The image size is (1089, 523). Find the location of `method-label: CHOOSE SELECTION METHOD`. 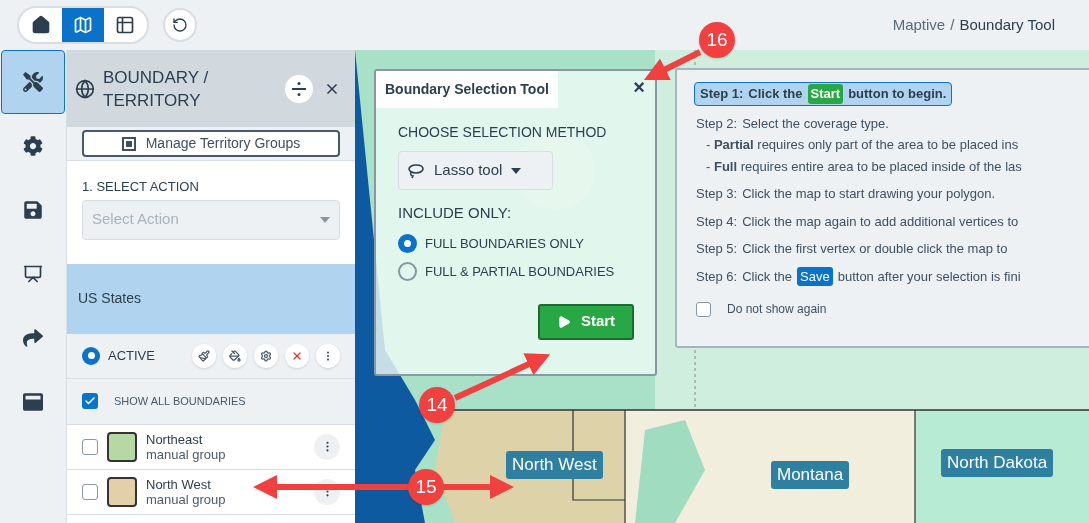

method-label: CHOOSE SELECTION METHOD is located at coordinates (503, 132).